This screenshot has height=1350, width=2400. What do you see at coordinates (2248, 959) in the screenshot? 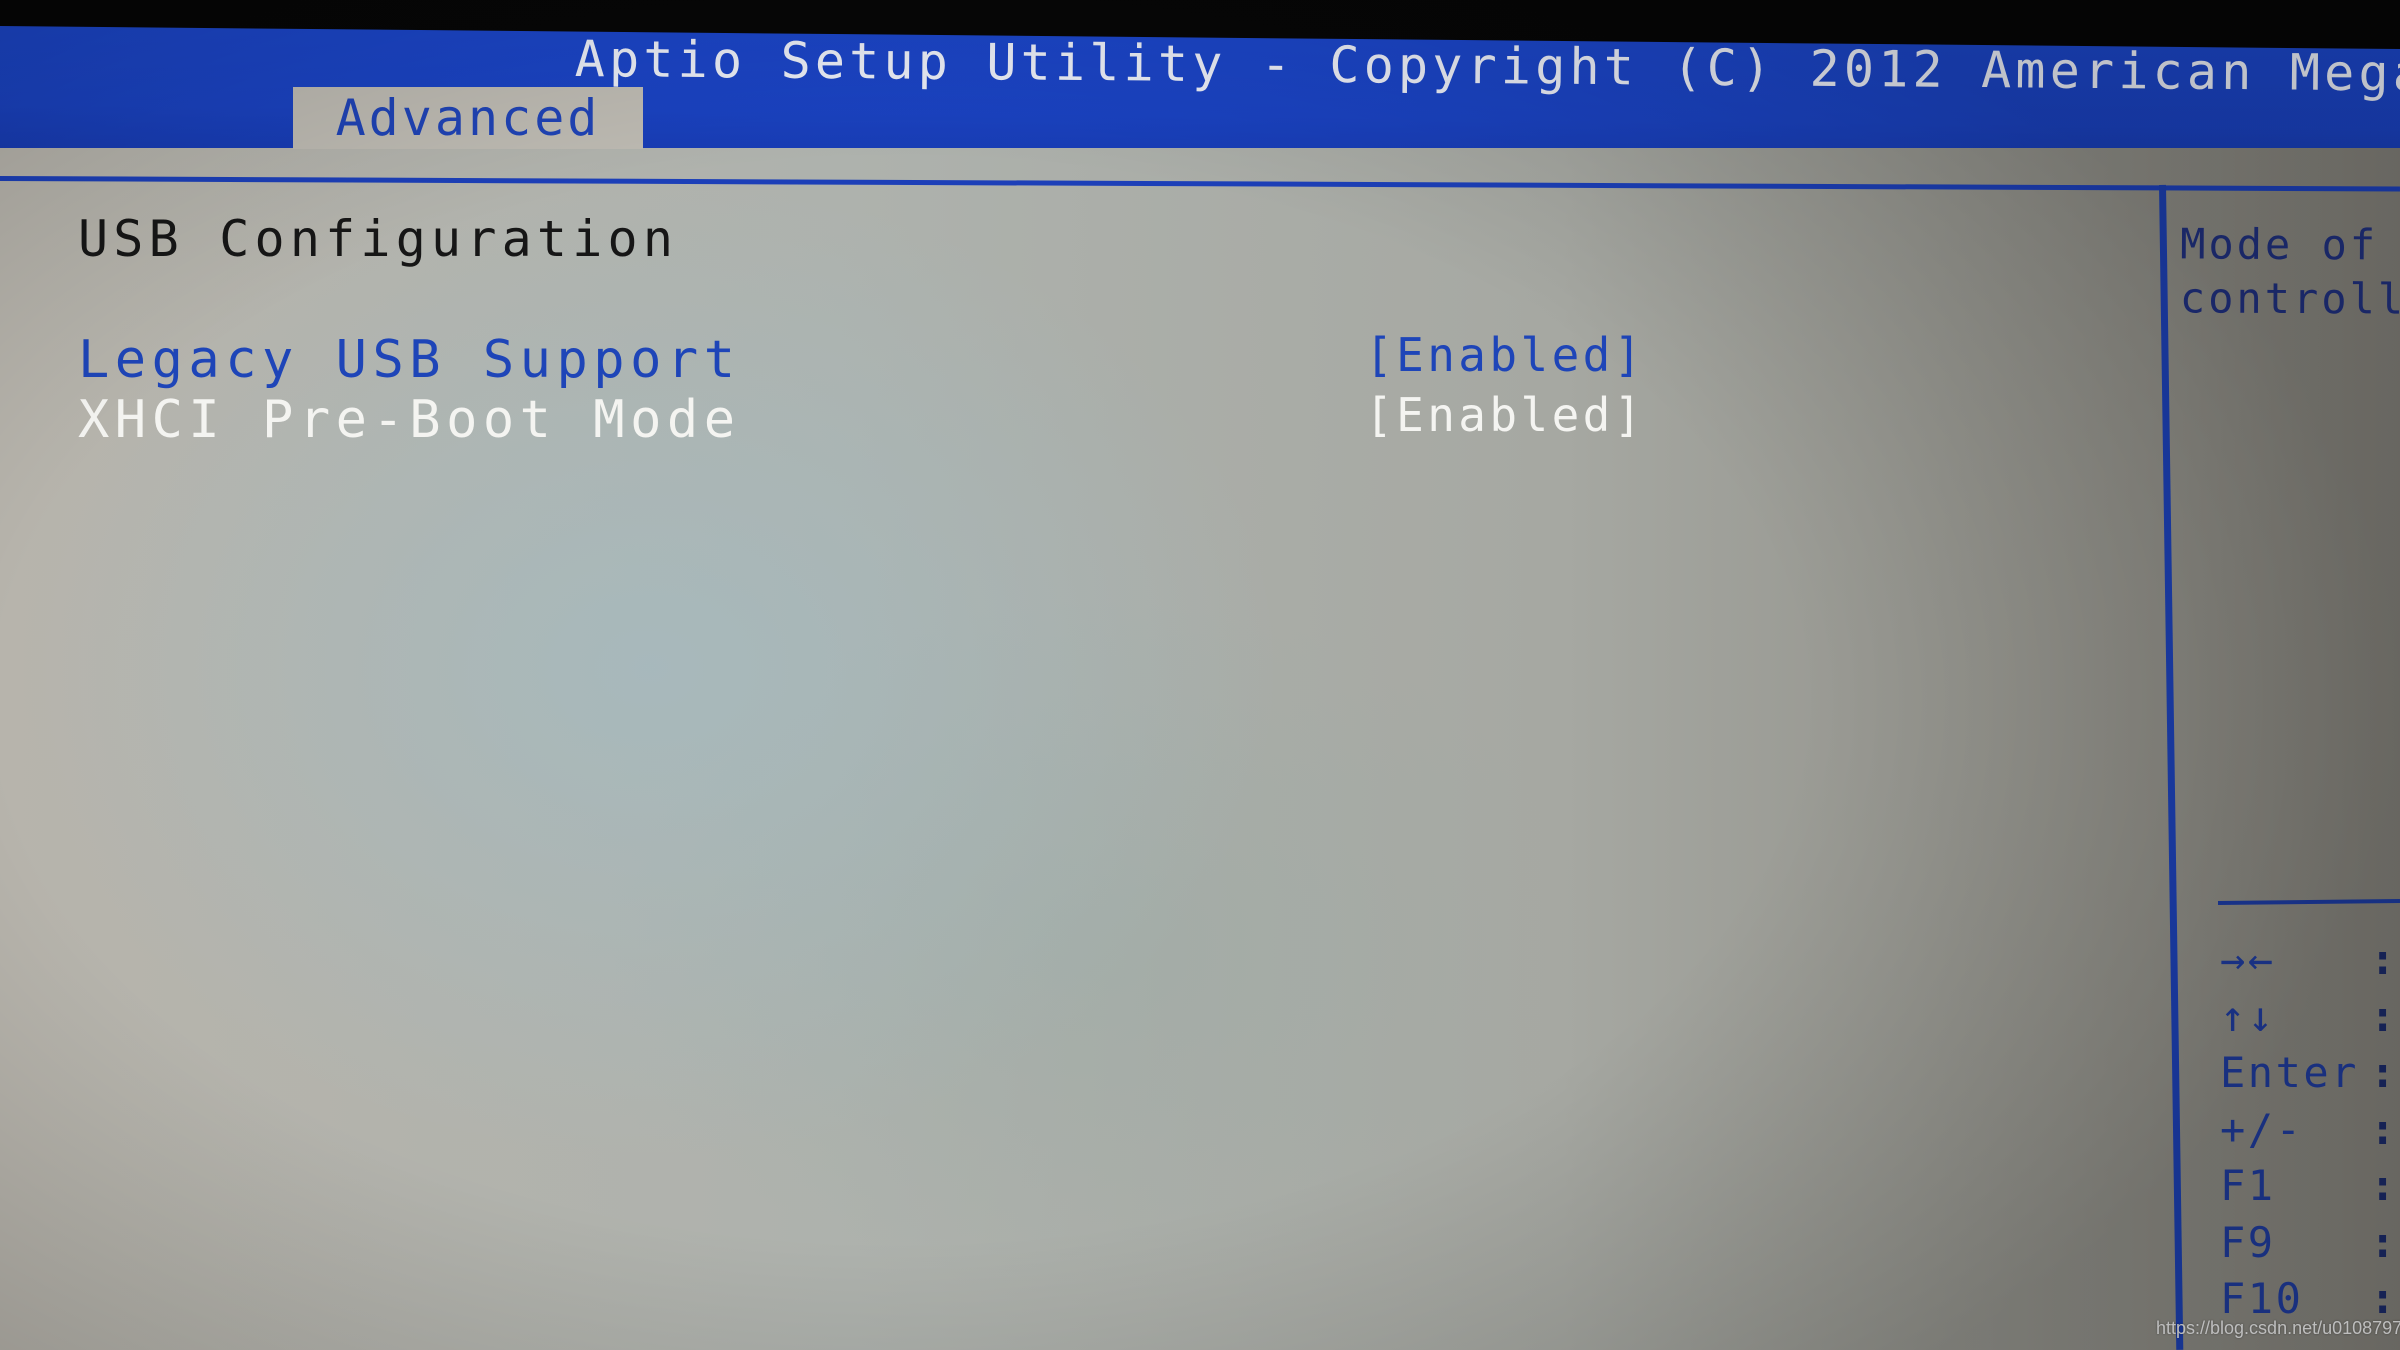
I see `left-right-arrows-icon: →←` at bounding box center [2248, 959].